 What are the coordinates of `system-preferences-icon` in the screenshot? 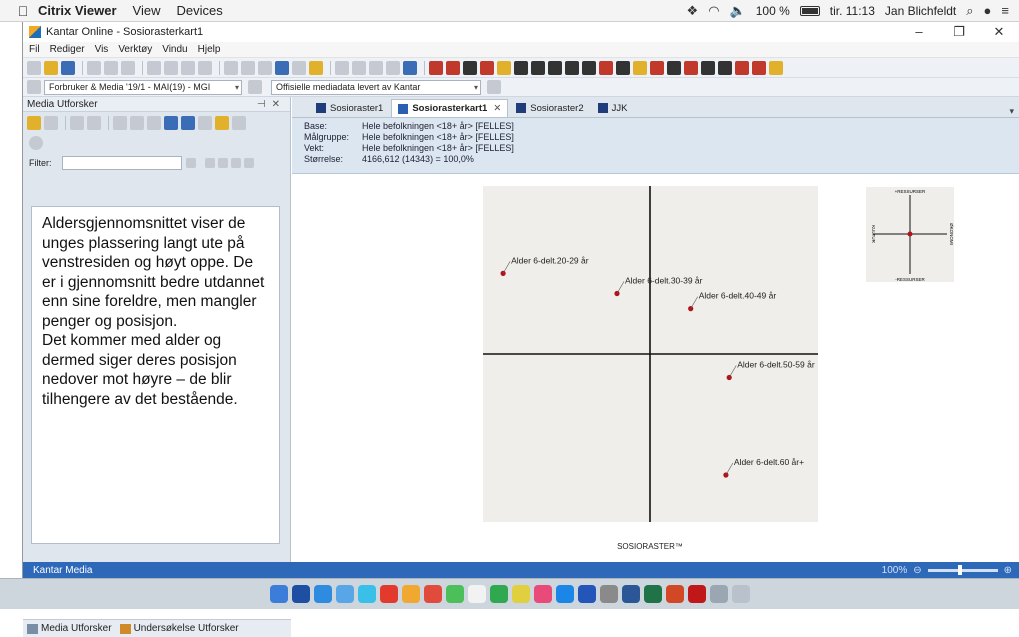 It's located at (608, 594).